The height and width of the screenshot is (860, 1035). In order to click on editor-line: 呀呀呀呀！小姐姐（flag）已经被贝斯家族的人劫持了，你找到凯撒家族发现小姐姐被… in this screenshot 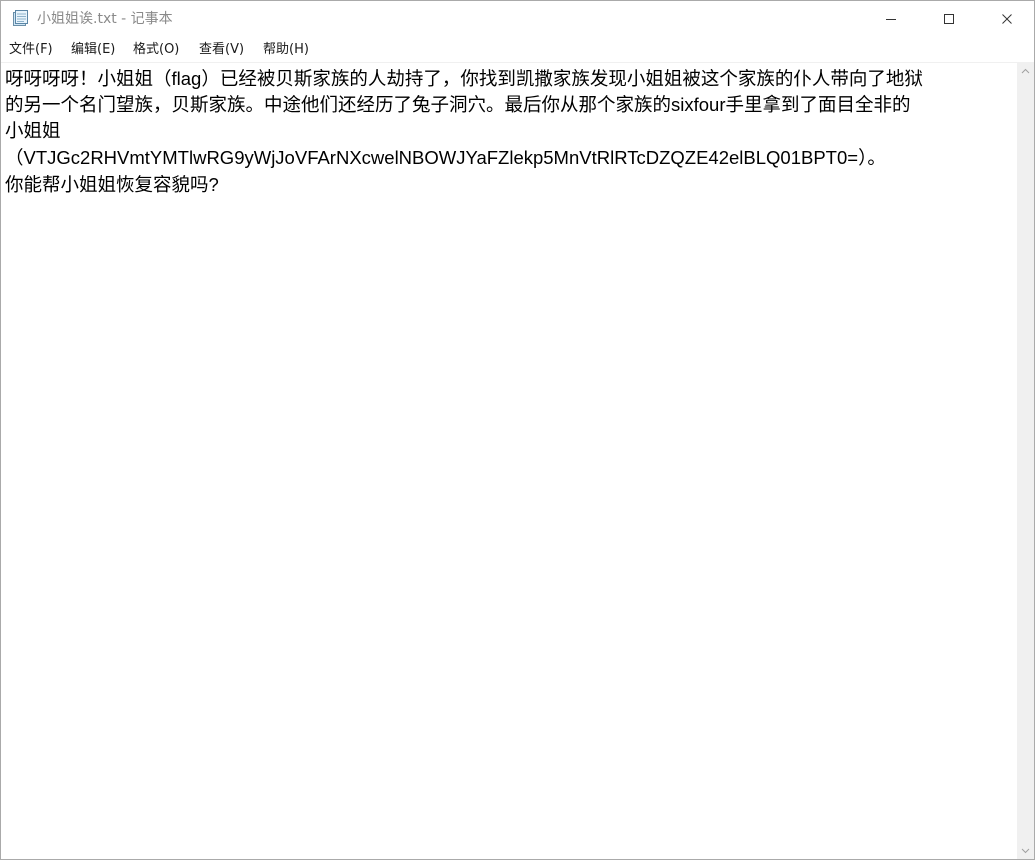, I will do `click(464, 78)`.